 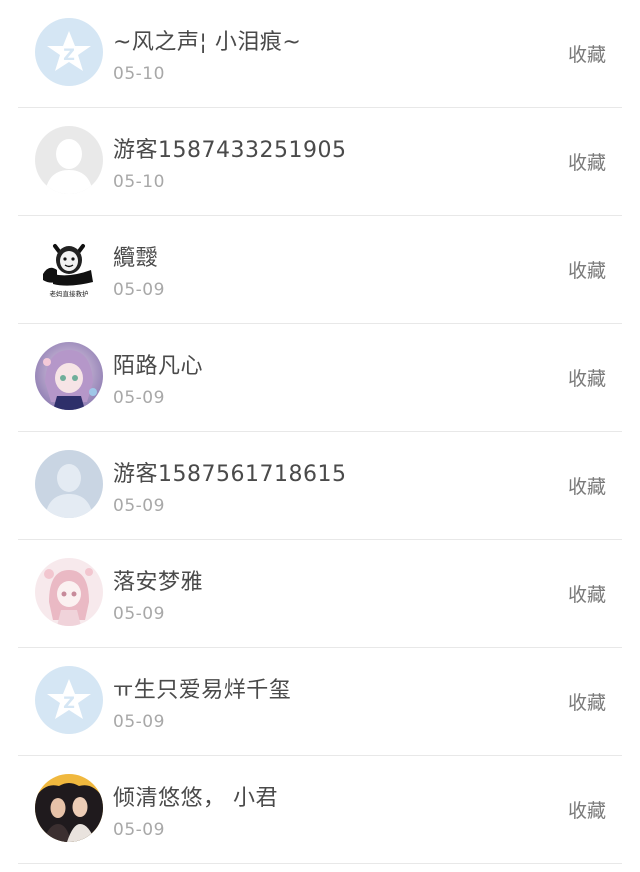 What do you see at coordinates (158, 582) in the screenshot?
I see `user-name: 落安梦雅` at bounding box center [158, 582].